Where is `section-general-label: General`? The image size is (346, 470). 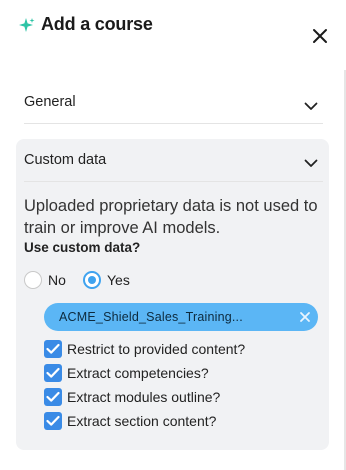
section-general-label: General is located at coordinates (50, 102).